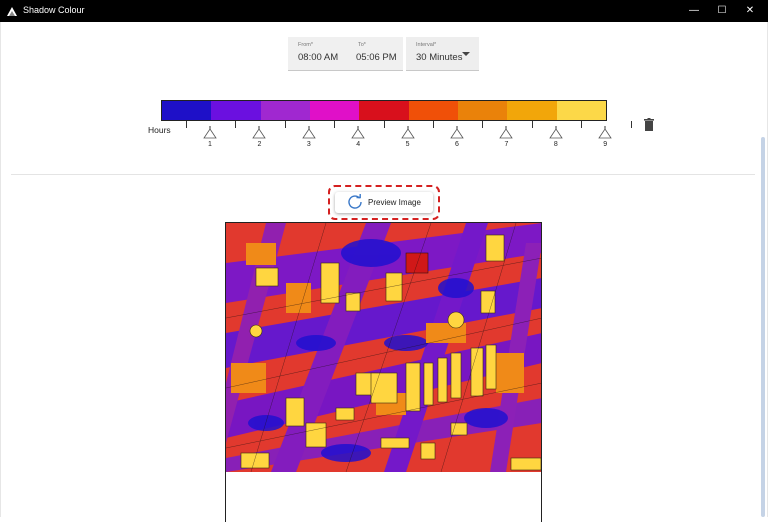 This screenshot has height=522, width=768. Describe the element at coordinates (506, 144) in the screenshot. I see `scale-tick-label: 7` at that location.